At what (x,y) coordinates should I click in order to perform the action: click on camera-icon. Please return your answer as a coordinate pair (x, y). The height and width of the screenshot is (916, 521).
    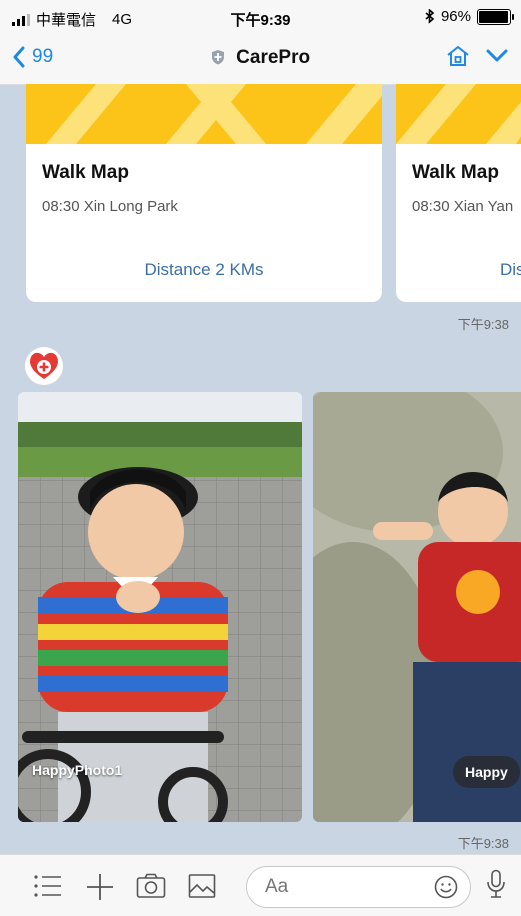
    Looking at the image, I should click on (151, 886).